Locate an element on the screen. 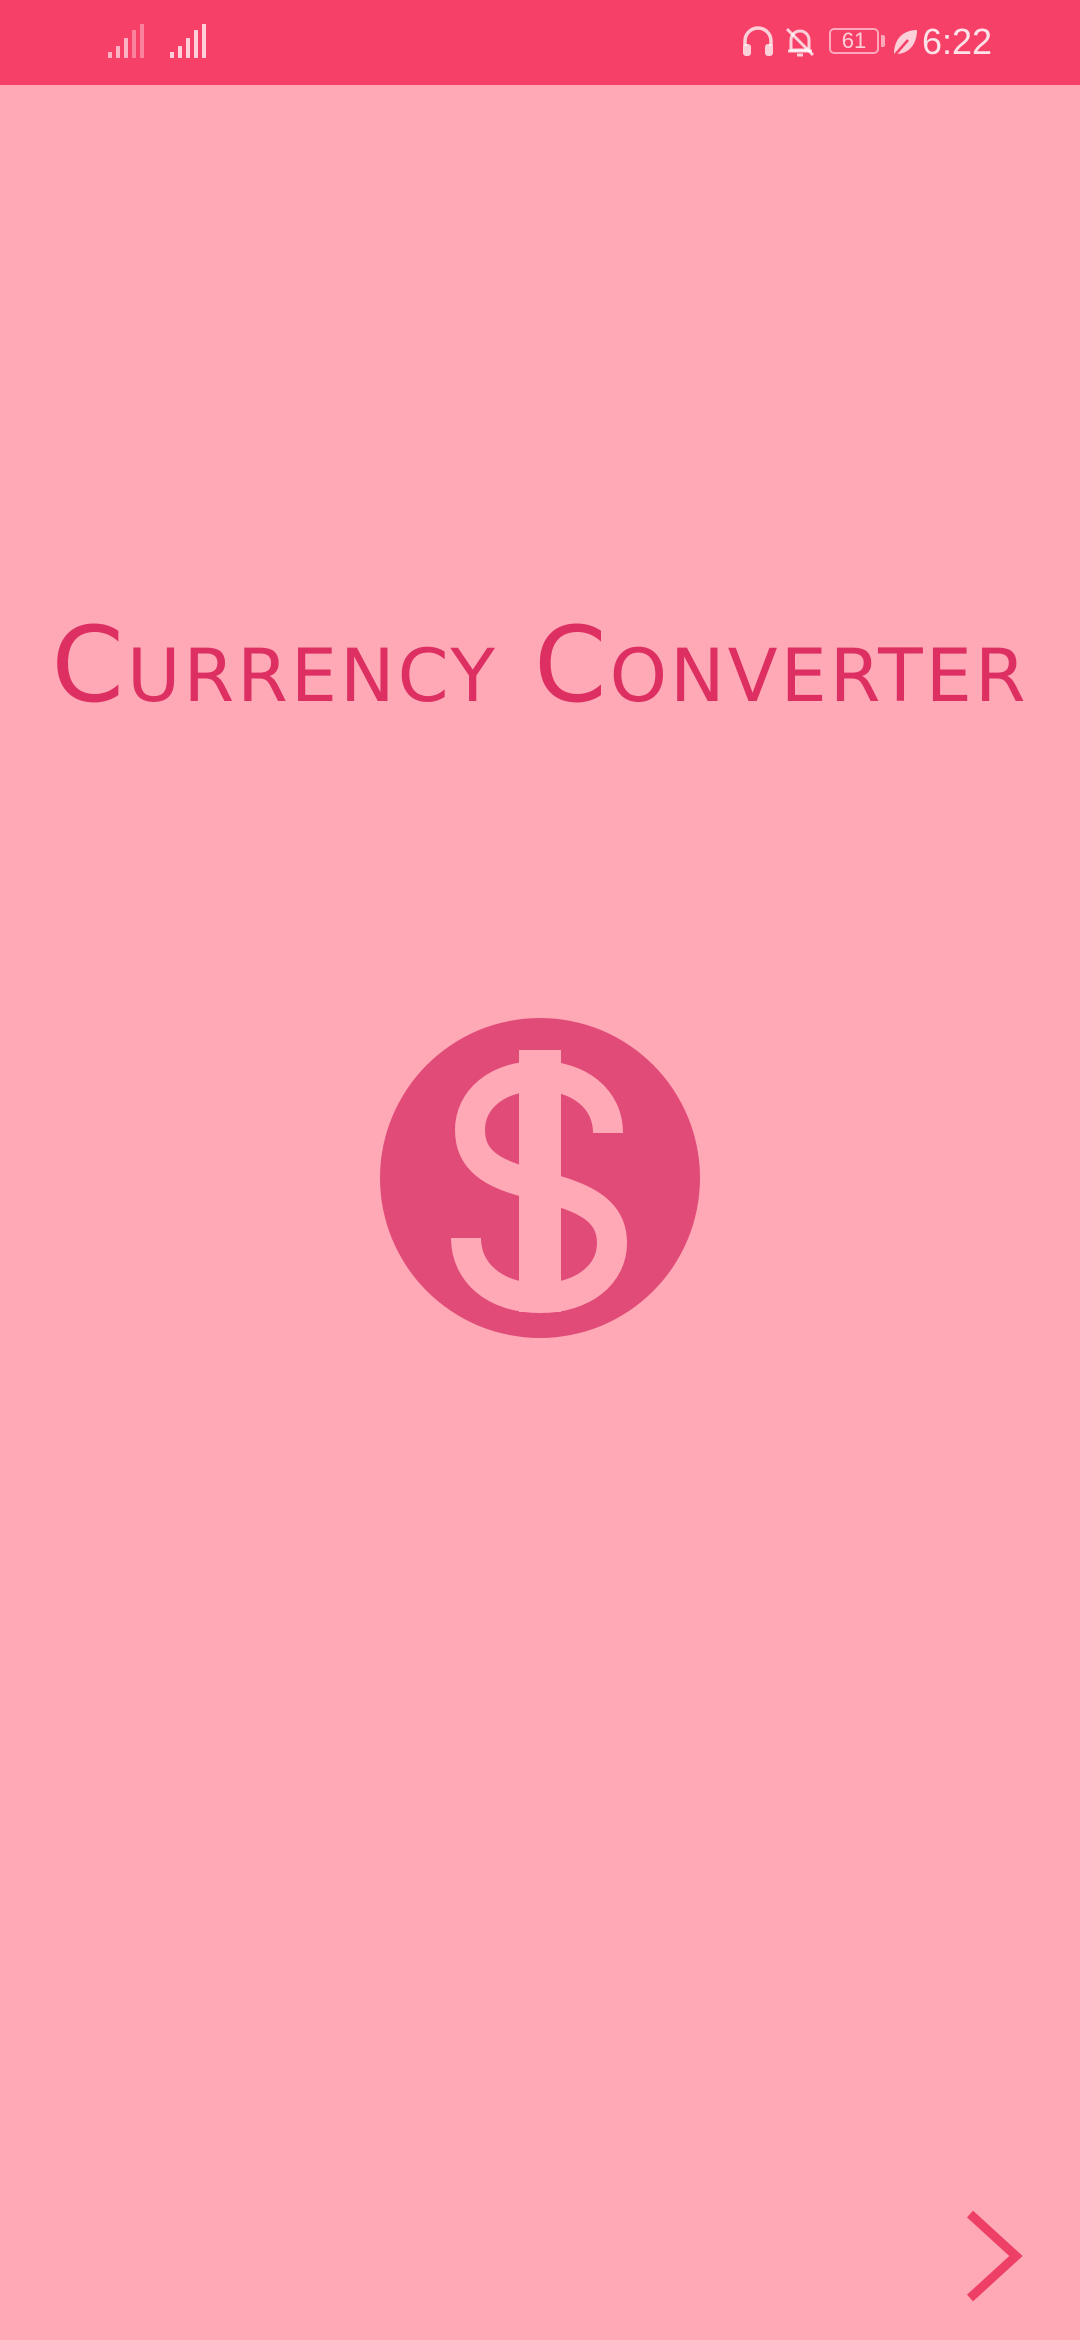  clock: 6:22 is located at coordinates (957, 41).